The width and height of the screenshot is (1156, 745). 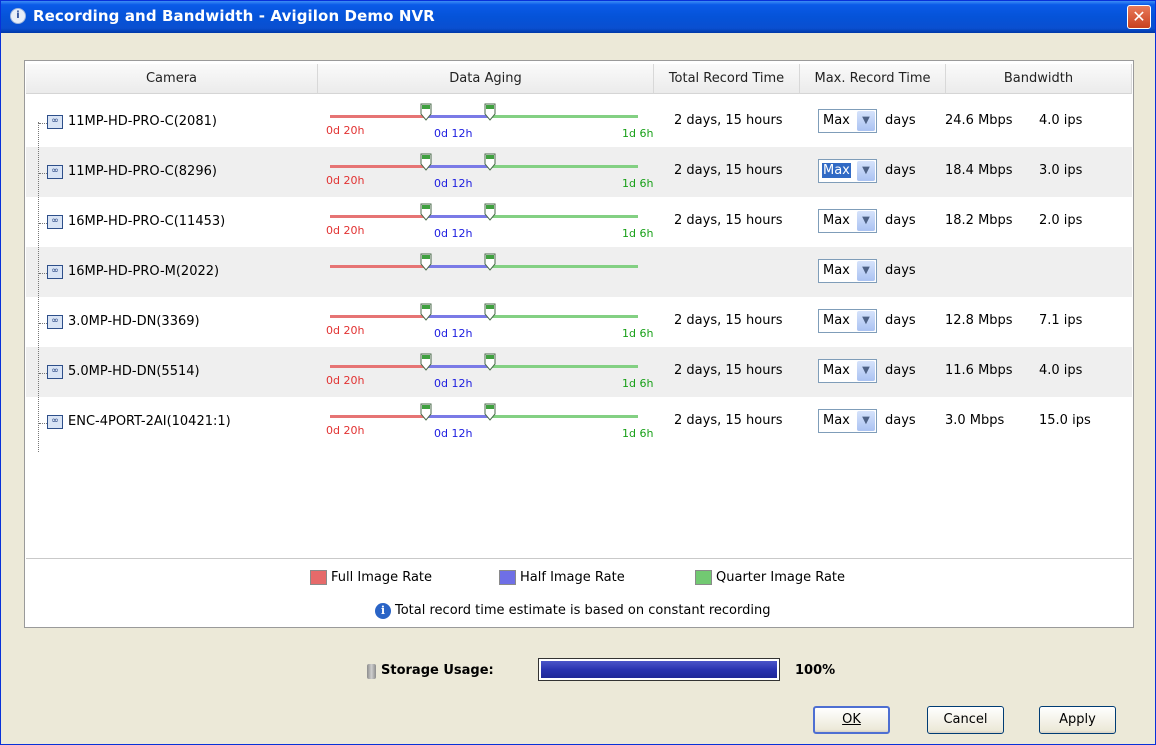 What do you see at coordinates (142, 171) in the screenshot?
I see `camera-name: 11MP-HD-PRO-C(8296)` at bounding box center [142, 171].